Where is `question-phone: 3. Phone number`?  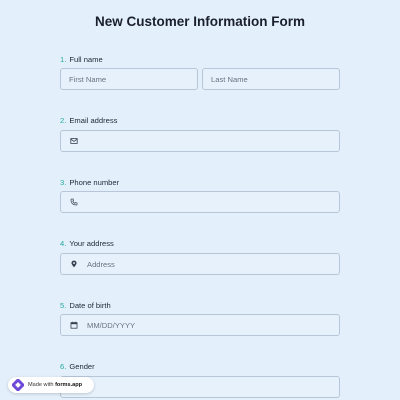 question-phone: 3. Phone number is located at coordinates (89, 182).